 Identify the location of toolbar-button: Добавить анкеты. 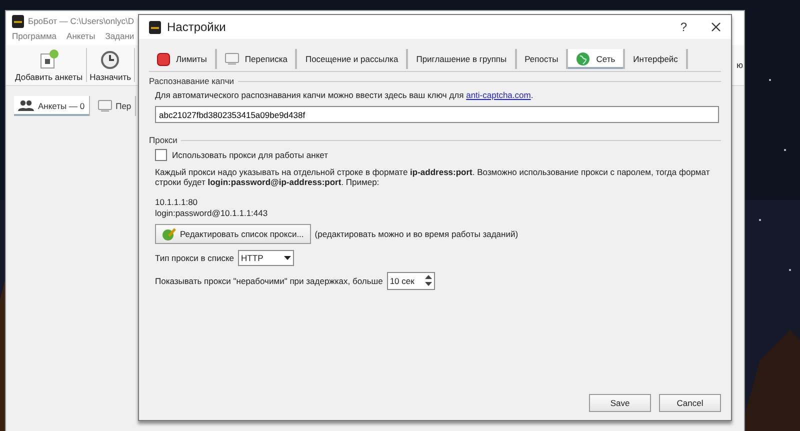
(49, 65).